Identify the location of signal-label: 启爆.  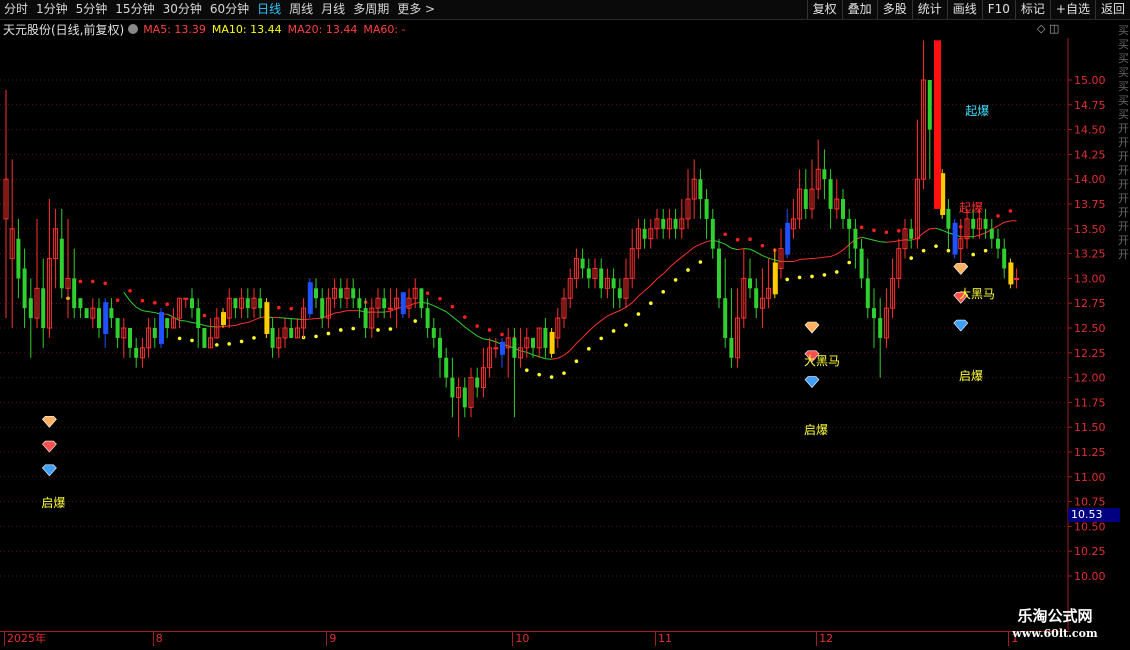
(816, 430).